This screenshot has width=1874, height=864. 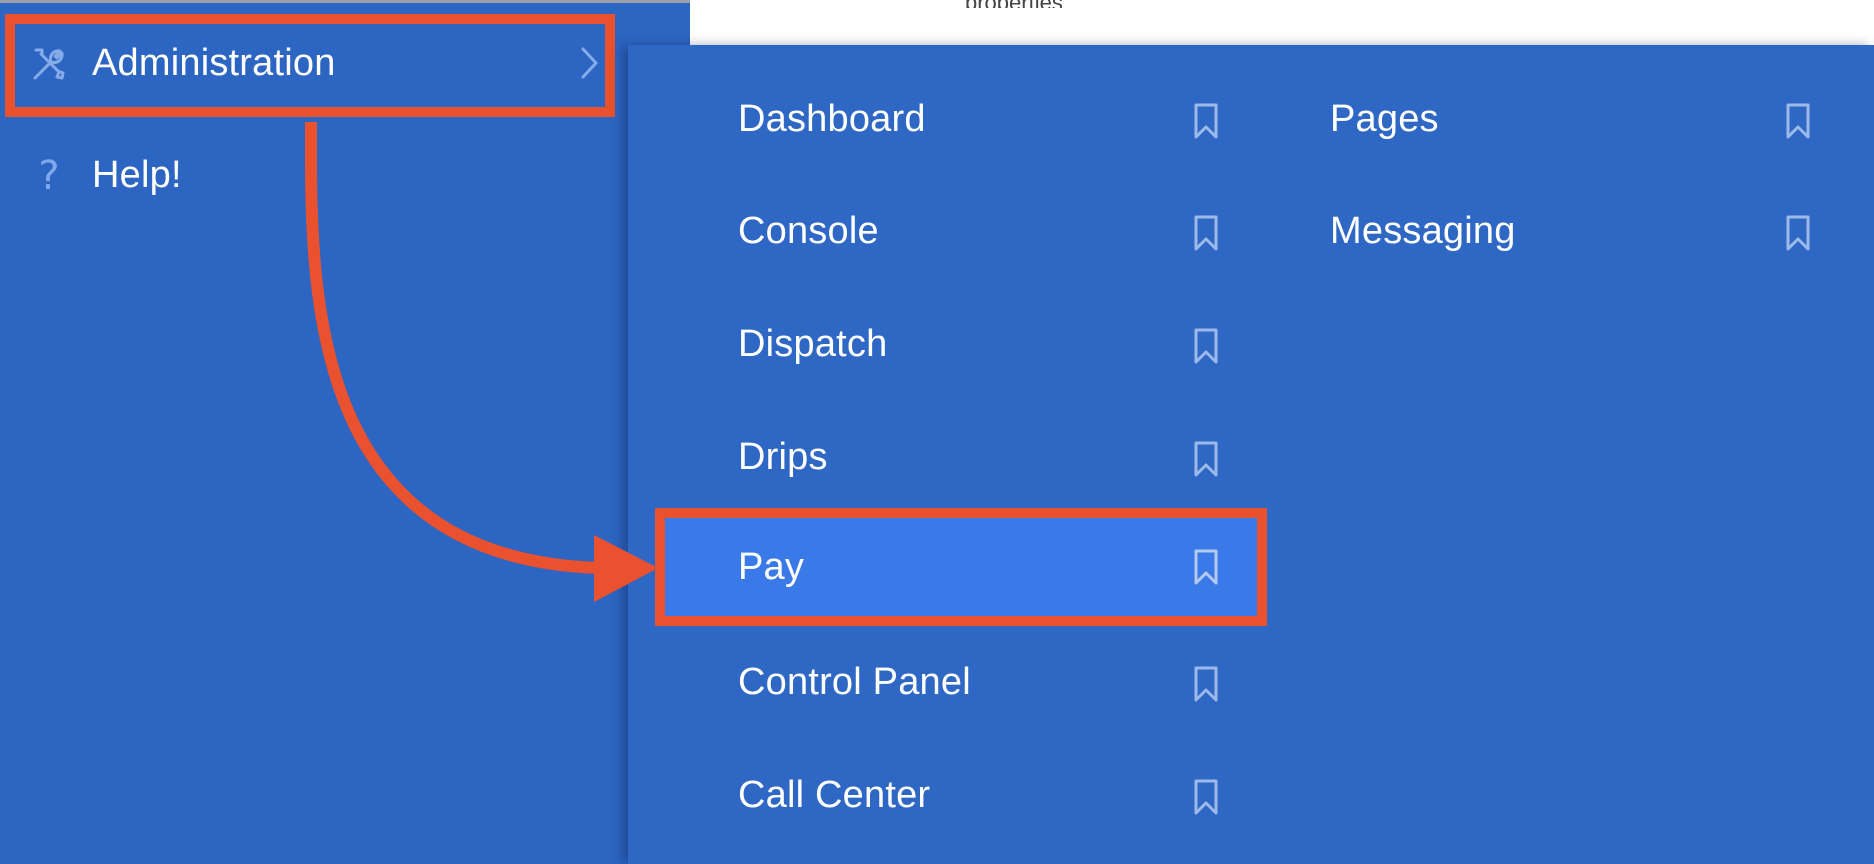 I want to click on sidebar-item-administration: Administration, so click(x=315, y=63).